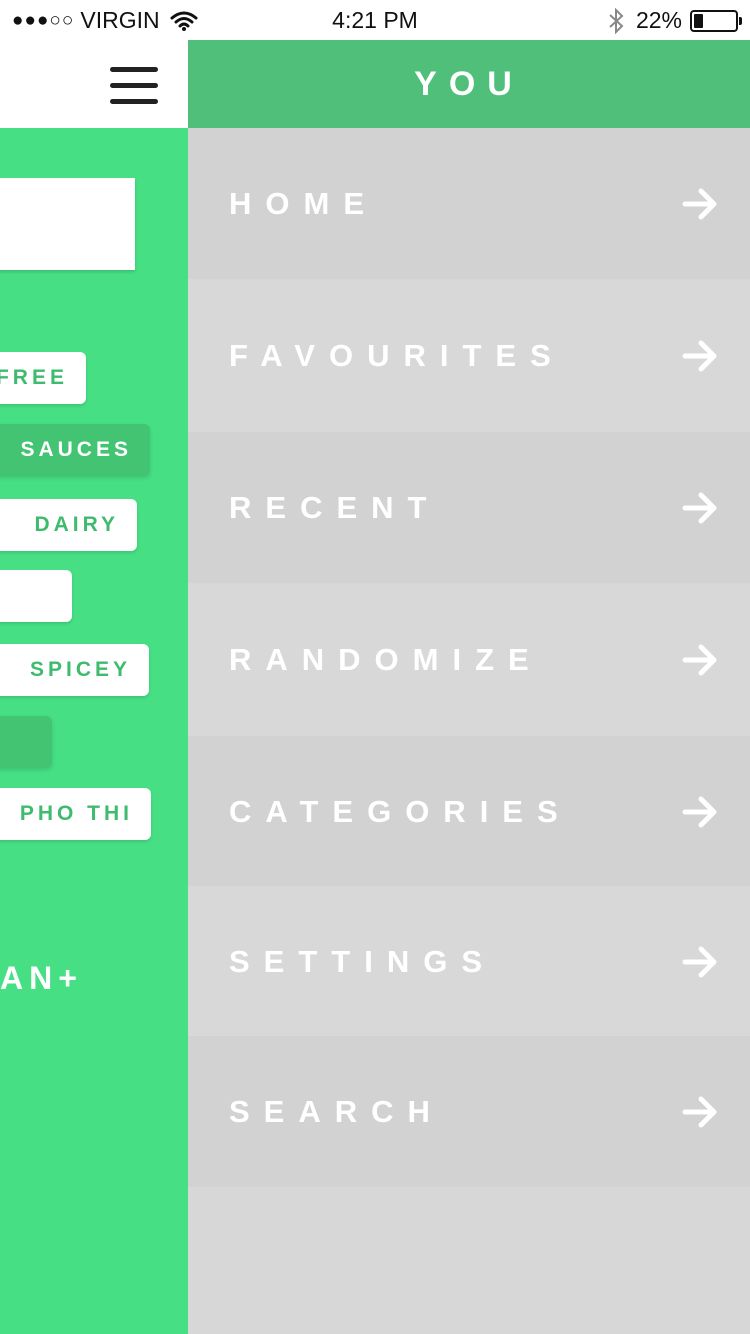  What do you see at coordinates (375, 20) in the screenshot?
I see `status-bar: ●●●○○ VIRGIN 4:21 PM 22%` at bounding box center [375, 20].